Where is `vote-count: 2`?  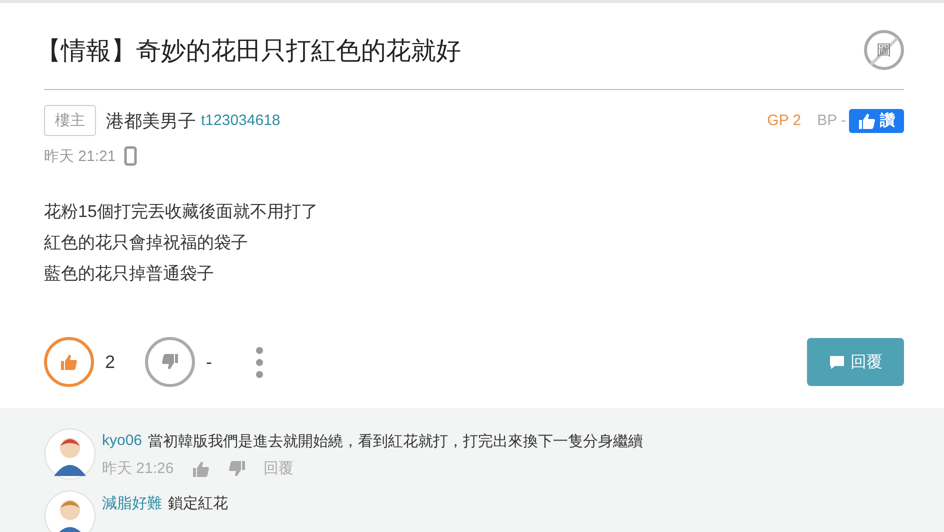
vote-count: 2 is located at coordinates (110, 362).